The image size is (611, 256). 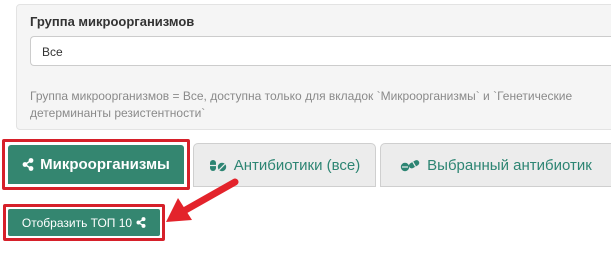 I want to click on filter-label: Группа микроорганизмов, so click(x=112, y=21).